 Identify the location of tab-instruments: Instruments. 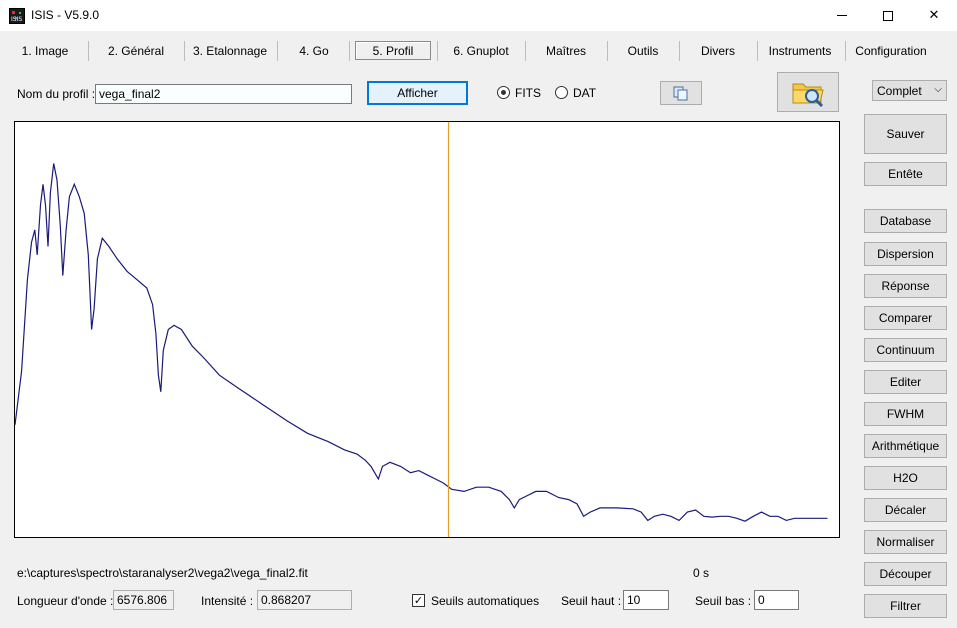
(800, 51).